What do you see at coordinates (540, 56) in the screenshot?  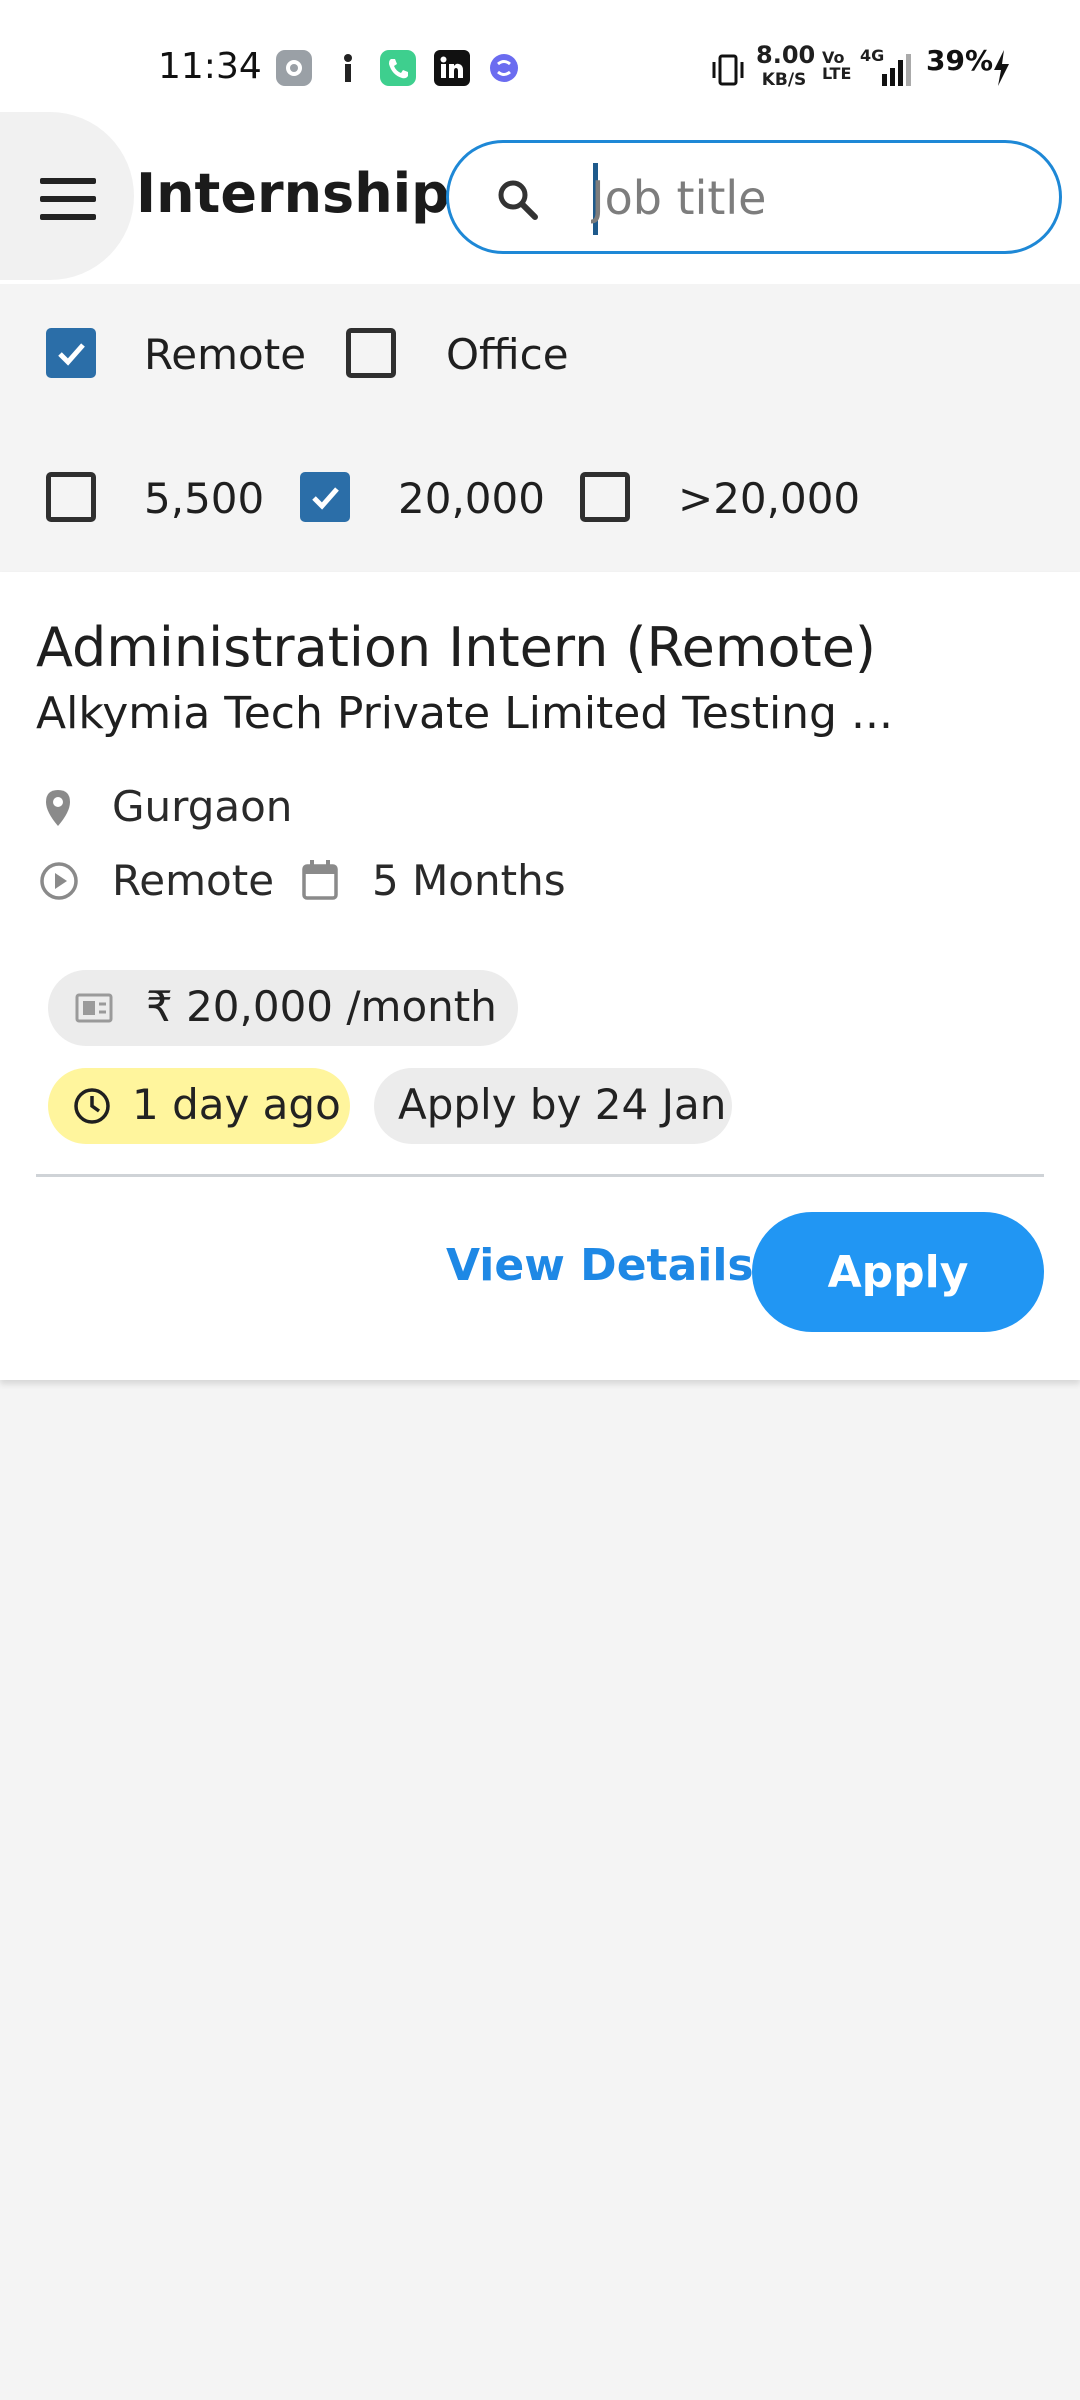 I see `status-bar: 11:34 8.00 KB/S Vo LTE 4G 39%` at bounding box center [540, 56].